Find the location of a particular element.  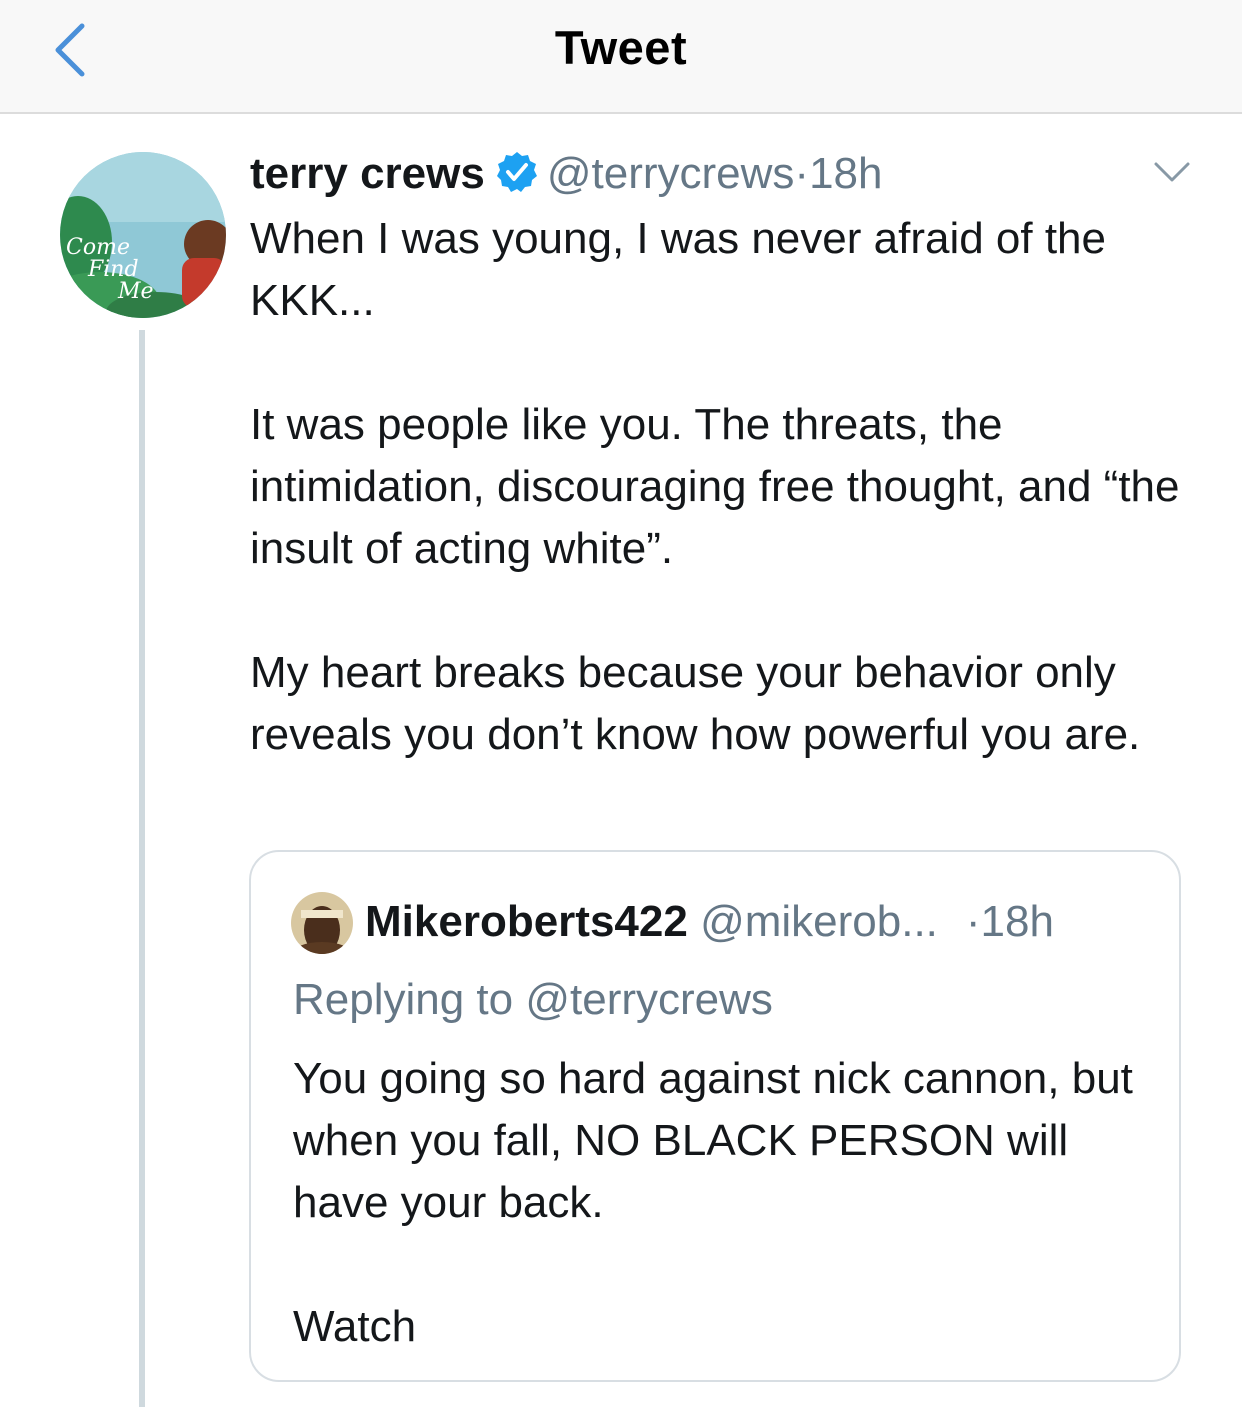

tweet-header: terry crews @terrycrews·18h is located at coordinates (566, 174).